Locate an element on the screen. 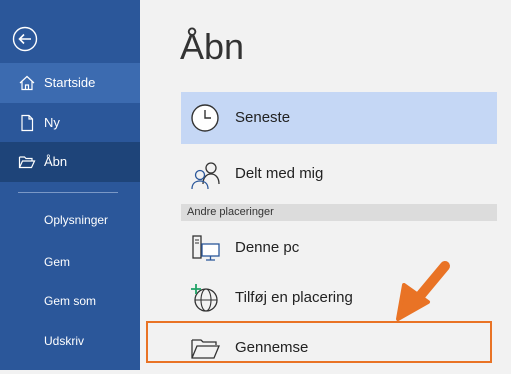 This screenshot has width=511, height=374. back-arrow-circle-icon is located at coordinates (25, 39).